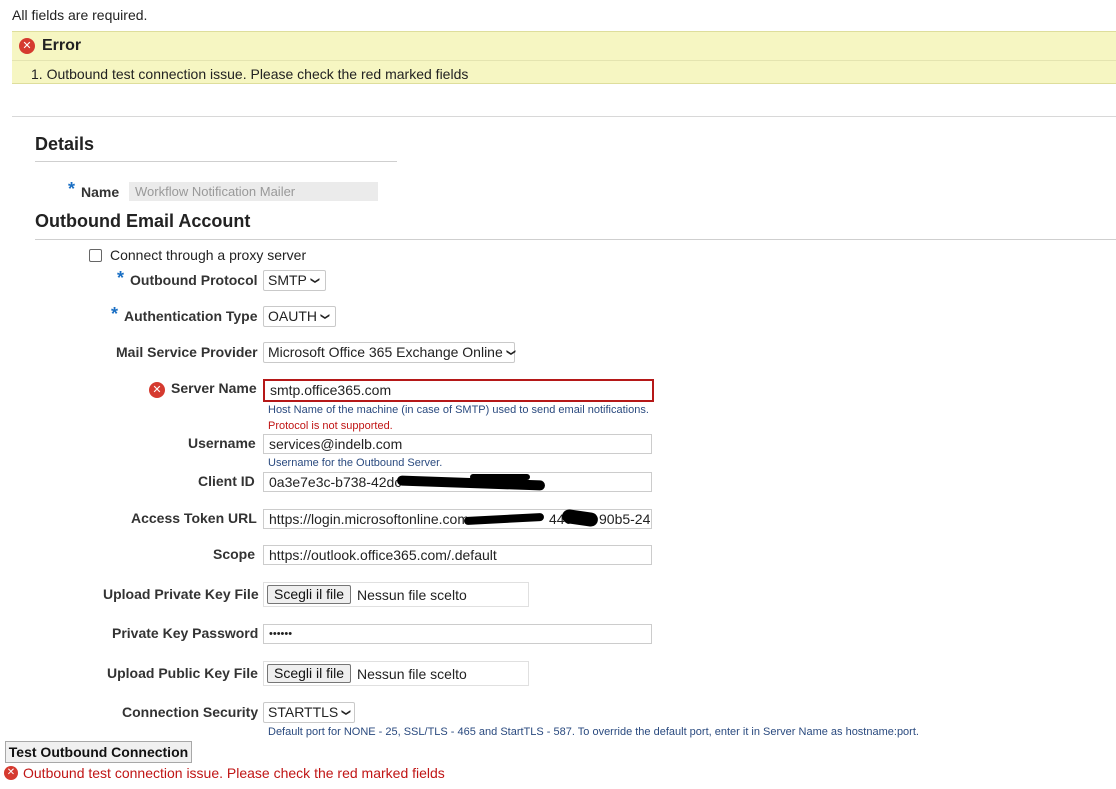  I want to click on private-key-file-input: Scegli il file Nessun file scelto, so click(396, 594).